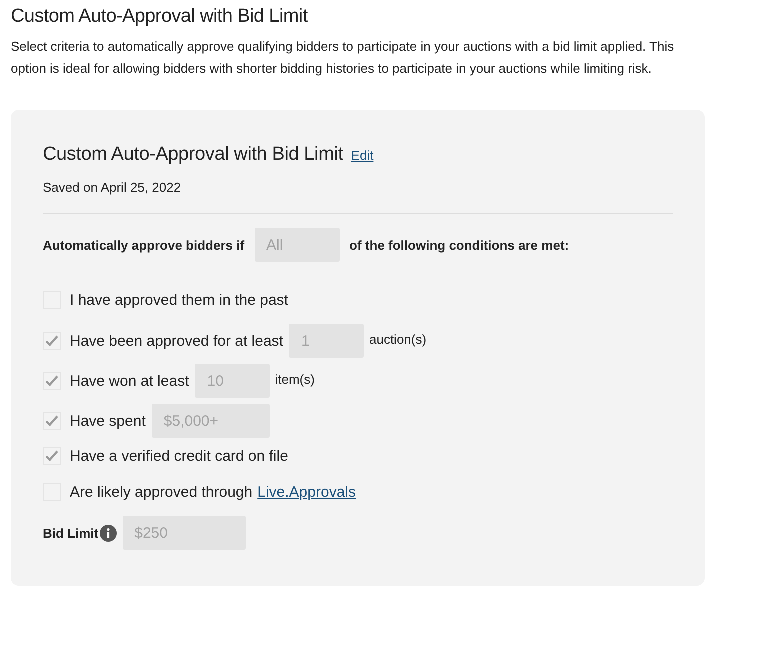 The image size is (759, 653). Describe the element at coordinates (297, 245) in the screenshot. I see `match-field: All` at that location.